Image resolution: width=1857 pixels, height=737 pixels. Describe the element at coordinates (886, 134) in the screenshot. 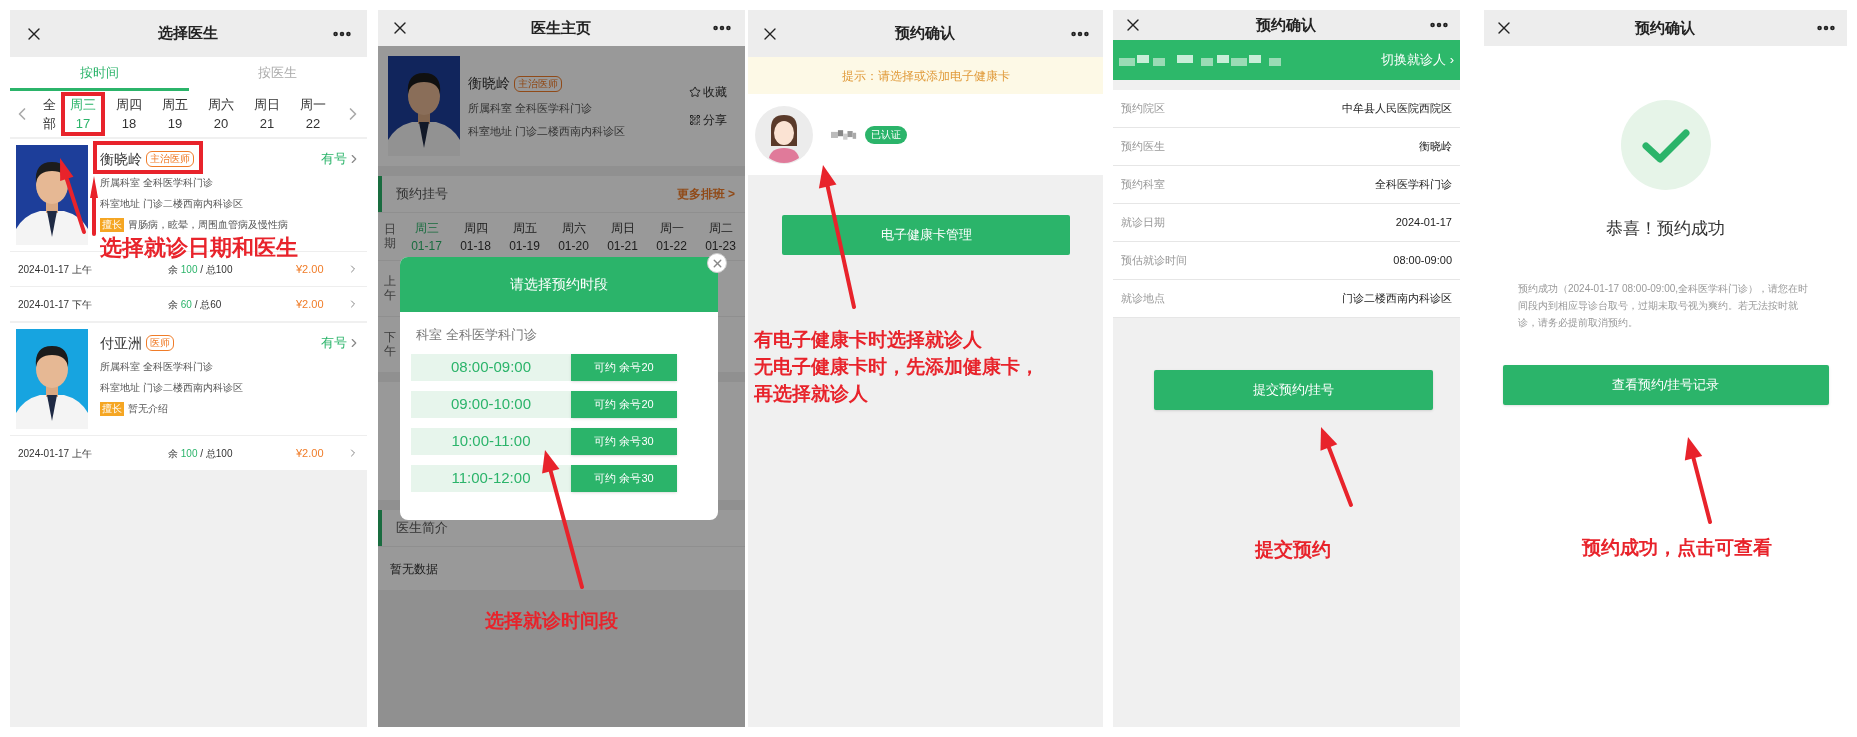

I see `verified-badge: 已认证` at that location.